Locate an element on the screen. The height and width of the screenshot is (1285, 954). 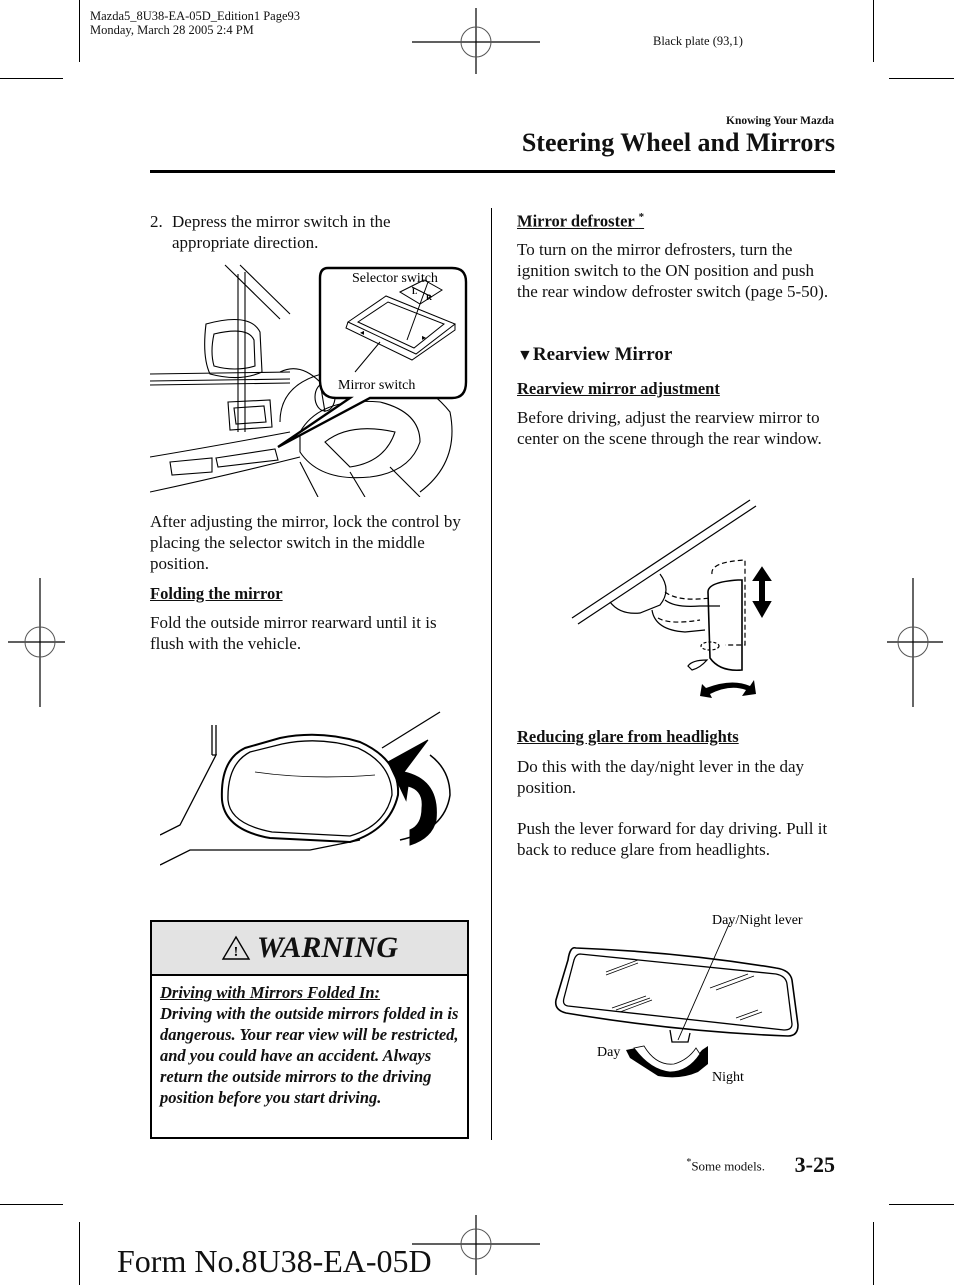
rearview-heading-text: Rearview Mirror is located at coordinates (602, 354).